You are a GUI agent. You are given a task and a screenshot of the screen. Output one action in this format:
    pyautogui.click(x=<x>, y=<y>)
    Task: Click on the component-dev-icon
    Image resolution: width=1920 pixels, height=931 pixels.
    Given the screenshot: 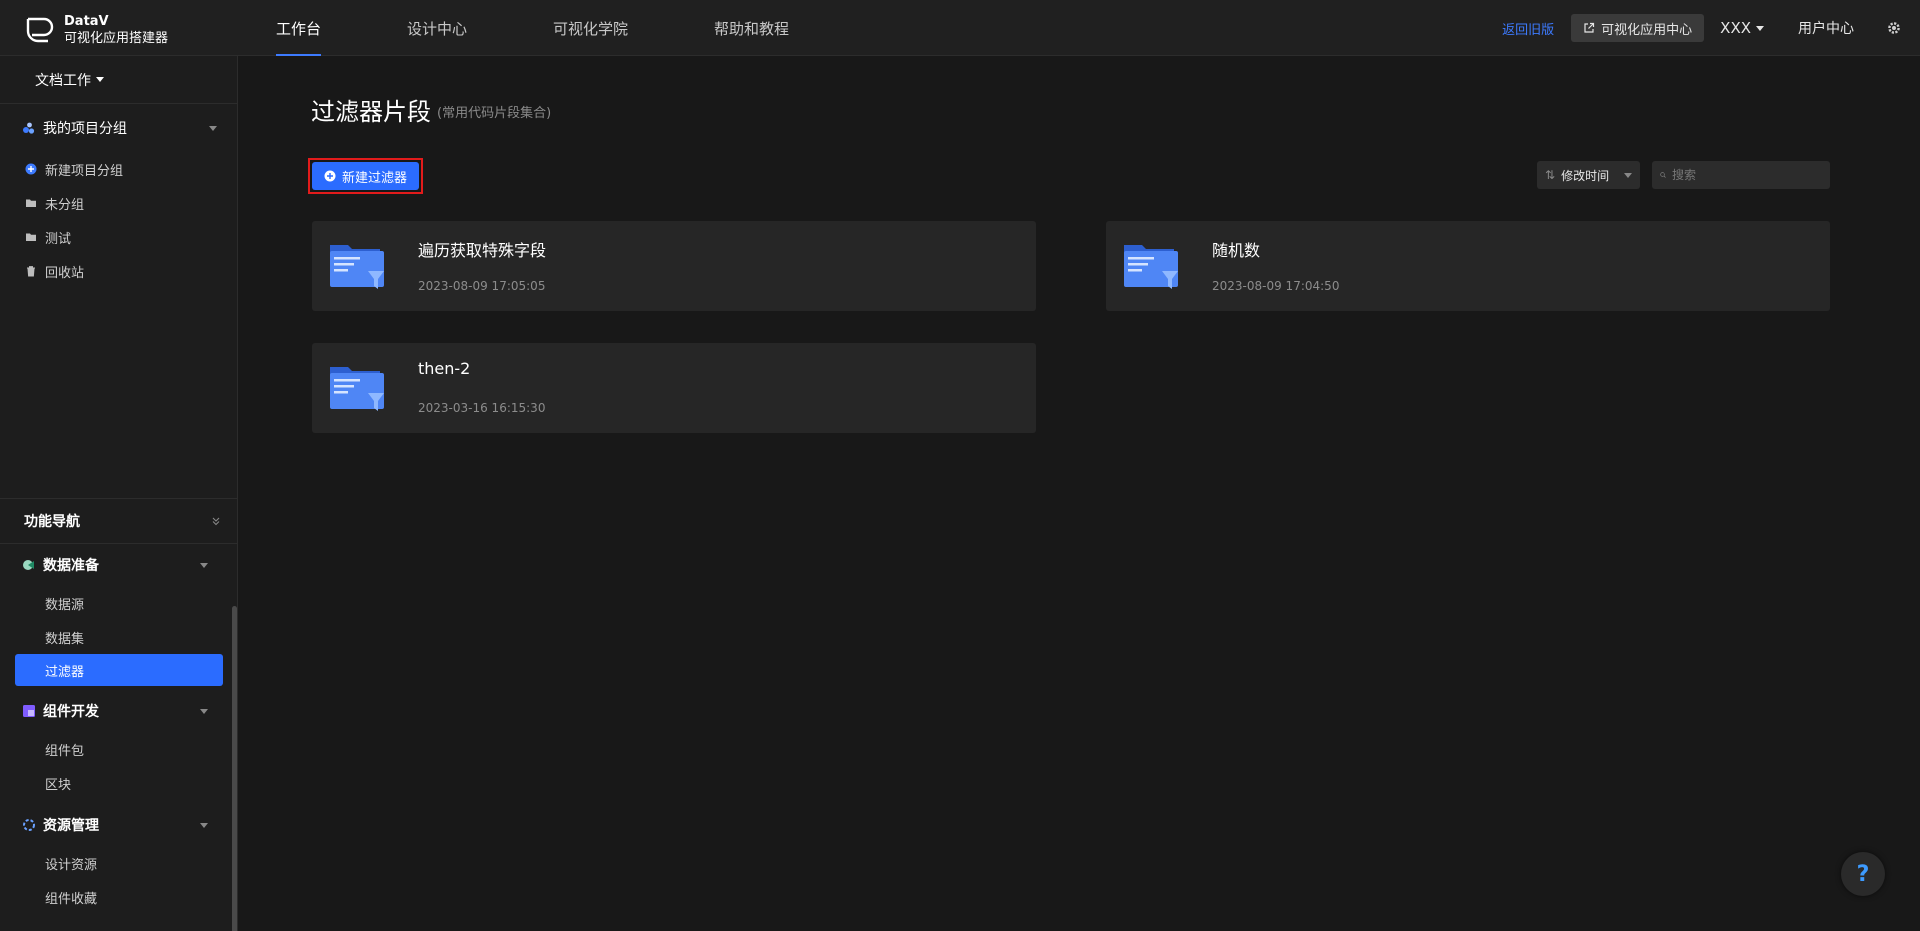 What is the action you would take?
    pyautogui.click(x=29, y=711)
    